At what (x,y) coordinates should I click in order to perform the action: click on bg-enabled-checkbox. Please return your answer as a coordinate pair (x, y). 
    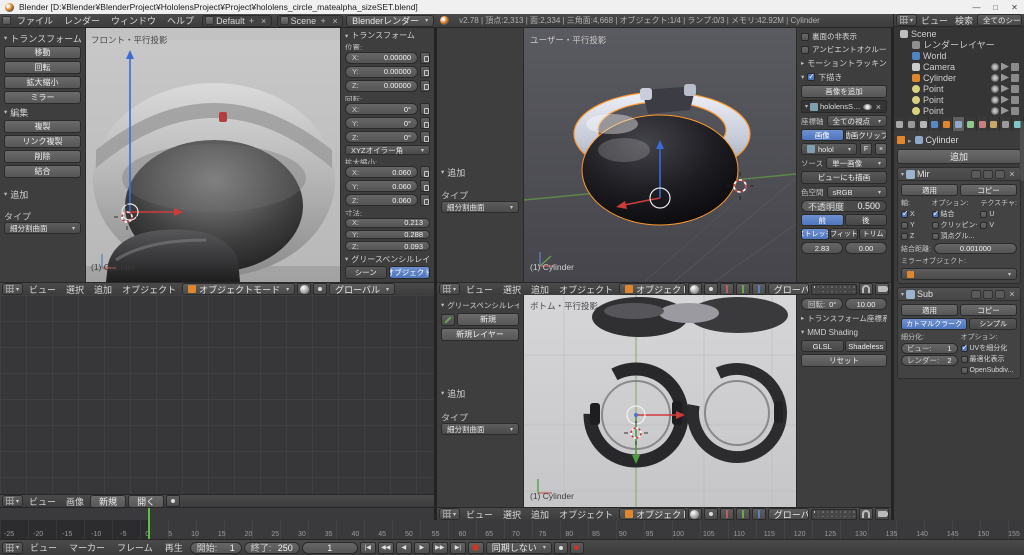
    Looking at the image, I should click on (811, 77).